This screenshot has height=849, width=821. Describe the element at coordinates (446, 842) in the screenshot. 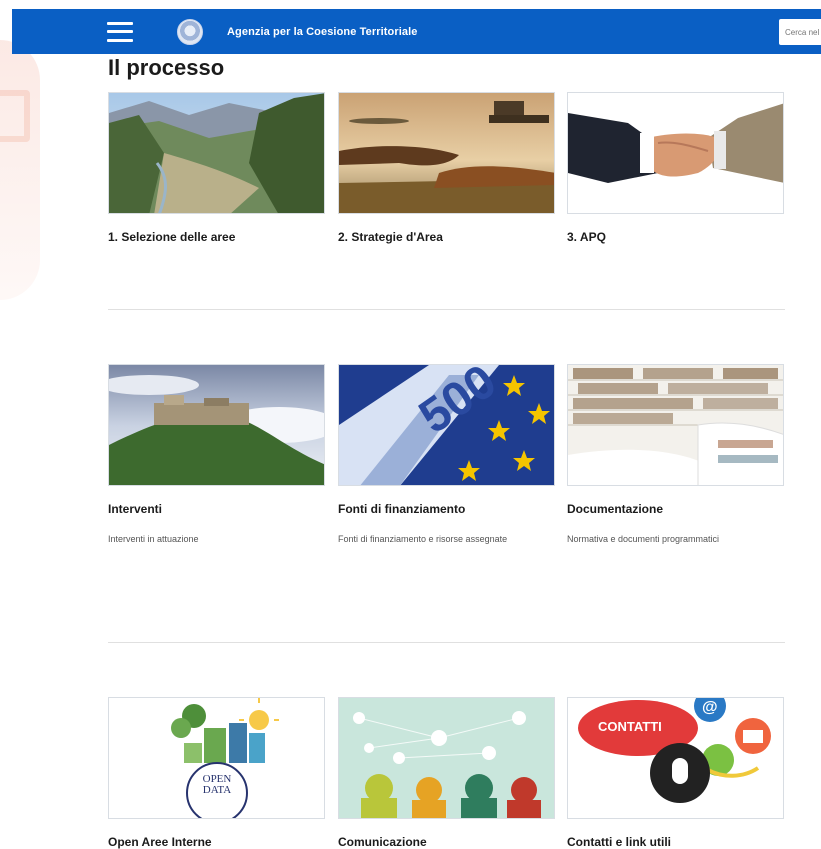

I see `card-title: Comunicazione` at that location.